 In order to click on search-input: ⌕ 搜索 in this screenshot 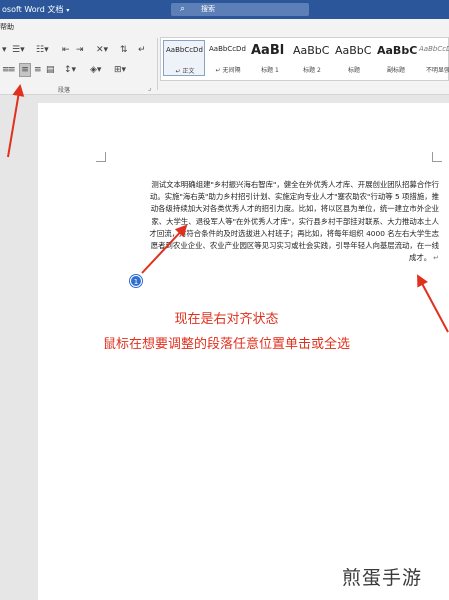, I will do `click(240, 9)`.